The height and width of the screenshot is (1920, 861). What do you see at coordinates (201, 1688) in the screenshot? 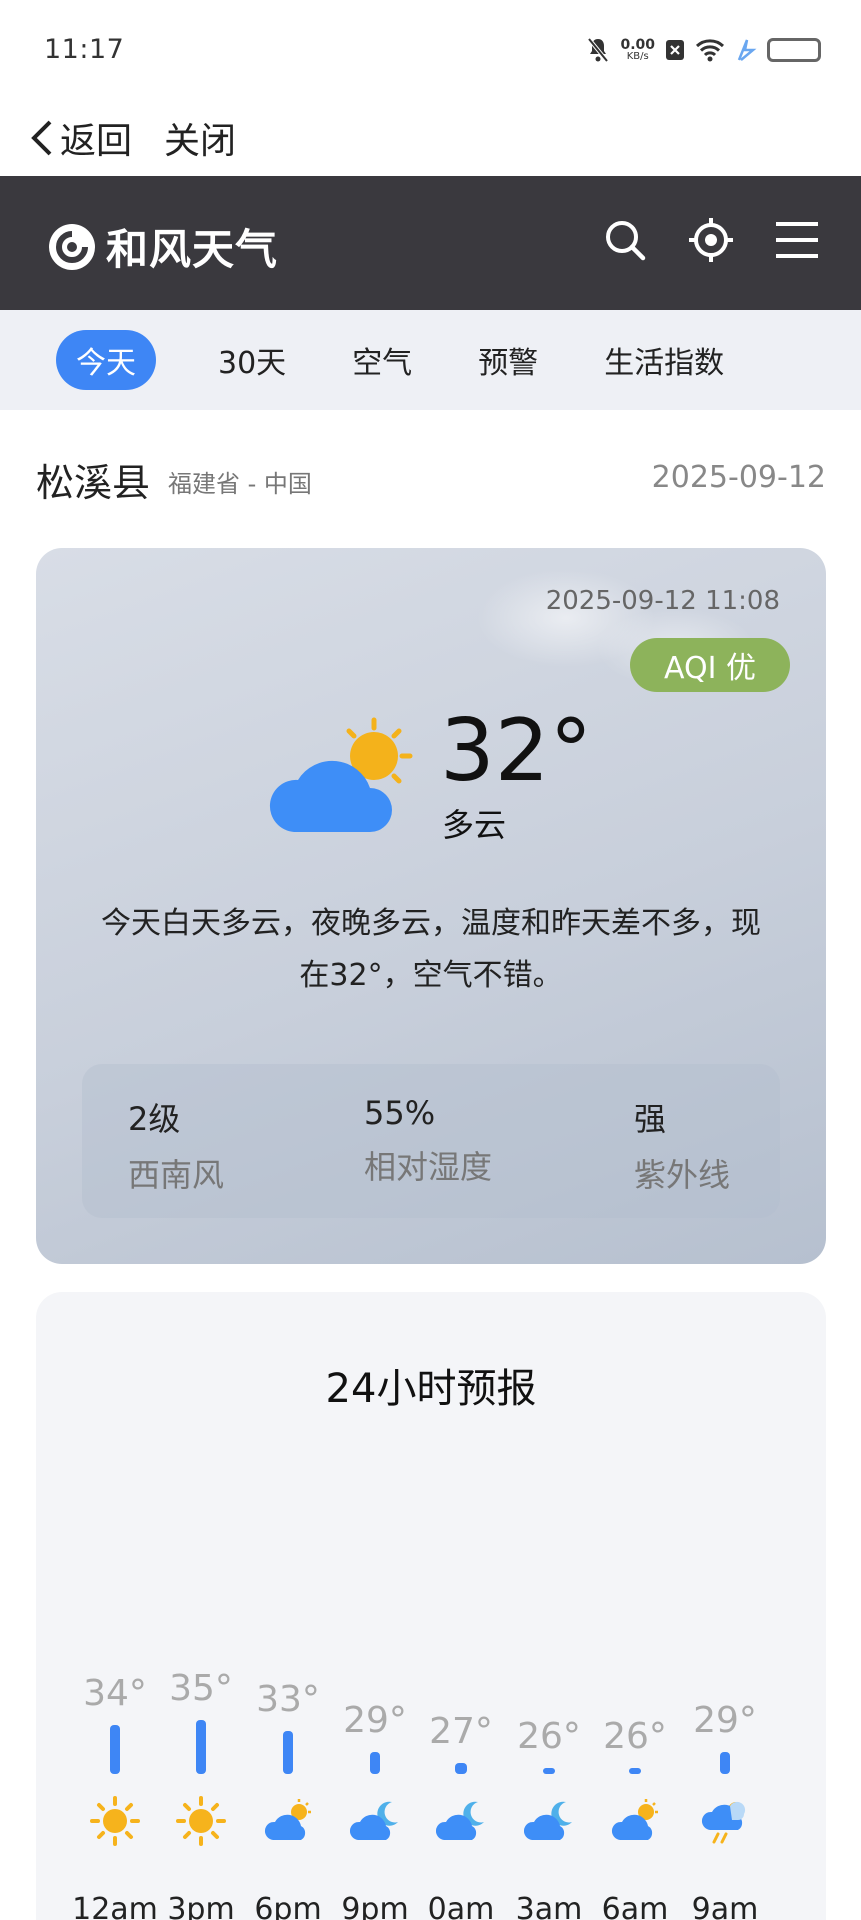
I see `hour-temperature: 35°` at bounding box center [201, 1688].